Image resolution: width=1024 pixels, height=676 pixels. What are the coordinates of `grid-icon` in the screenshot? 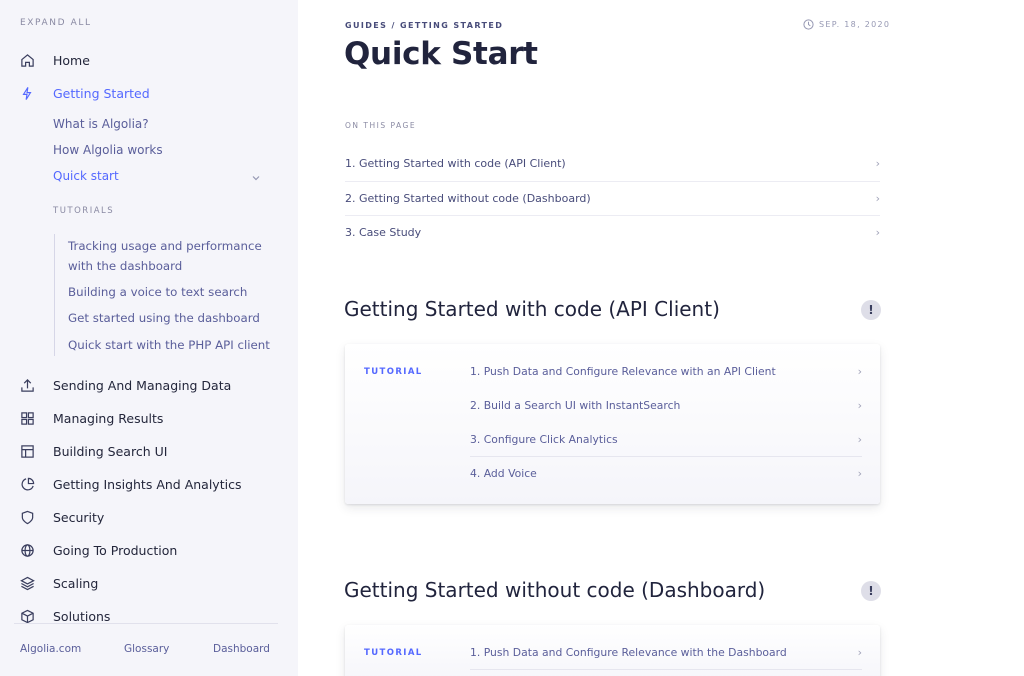 It's located at (27, 418).